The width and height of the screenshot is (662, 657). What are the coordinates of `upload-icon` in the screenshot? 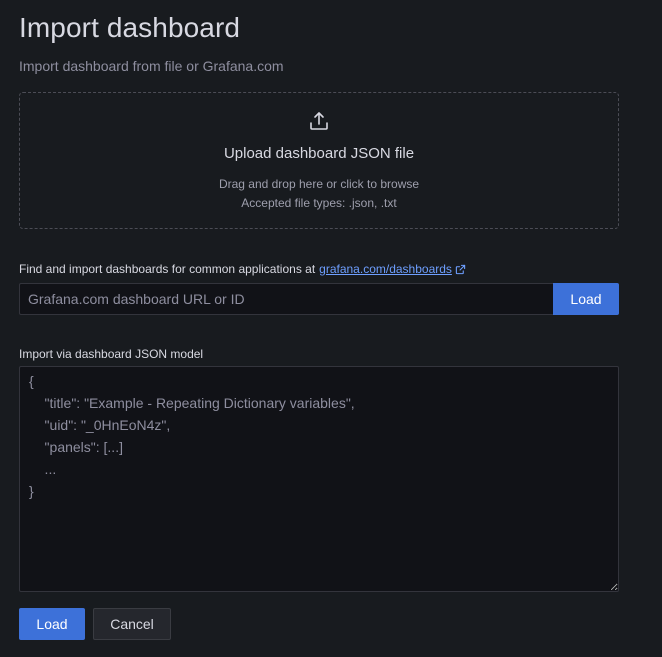 It's located at (319, 121).